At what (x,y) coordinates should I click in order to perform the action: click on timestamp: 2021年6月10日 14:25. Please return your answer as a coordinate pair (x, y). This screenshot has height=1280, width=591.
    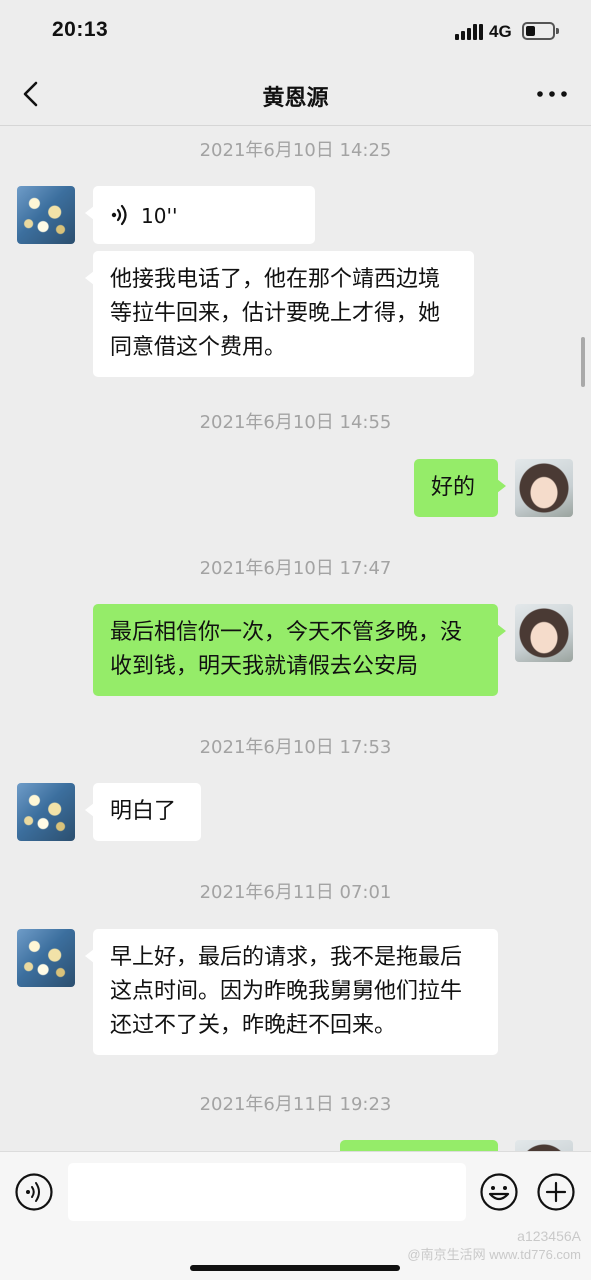
    Looking at the image, I should click on (295, 150).